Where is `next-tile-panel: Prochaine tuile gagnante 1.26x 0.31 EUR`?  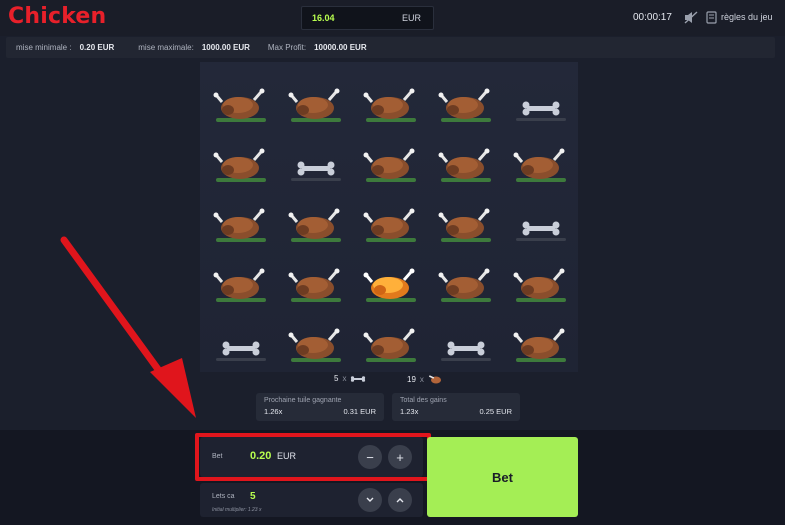 next-tile-panel: Prochaine tuile gagnante 1.26x 0.31 EUR is located at coordinates (320, 407).